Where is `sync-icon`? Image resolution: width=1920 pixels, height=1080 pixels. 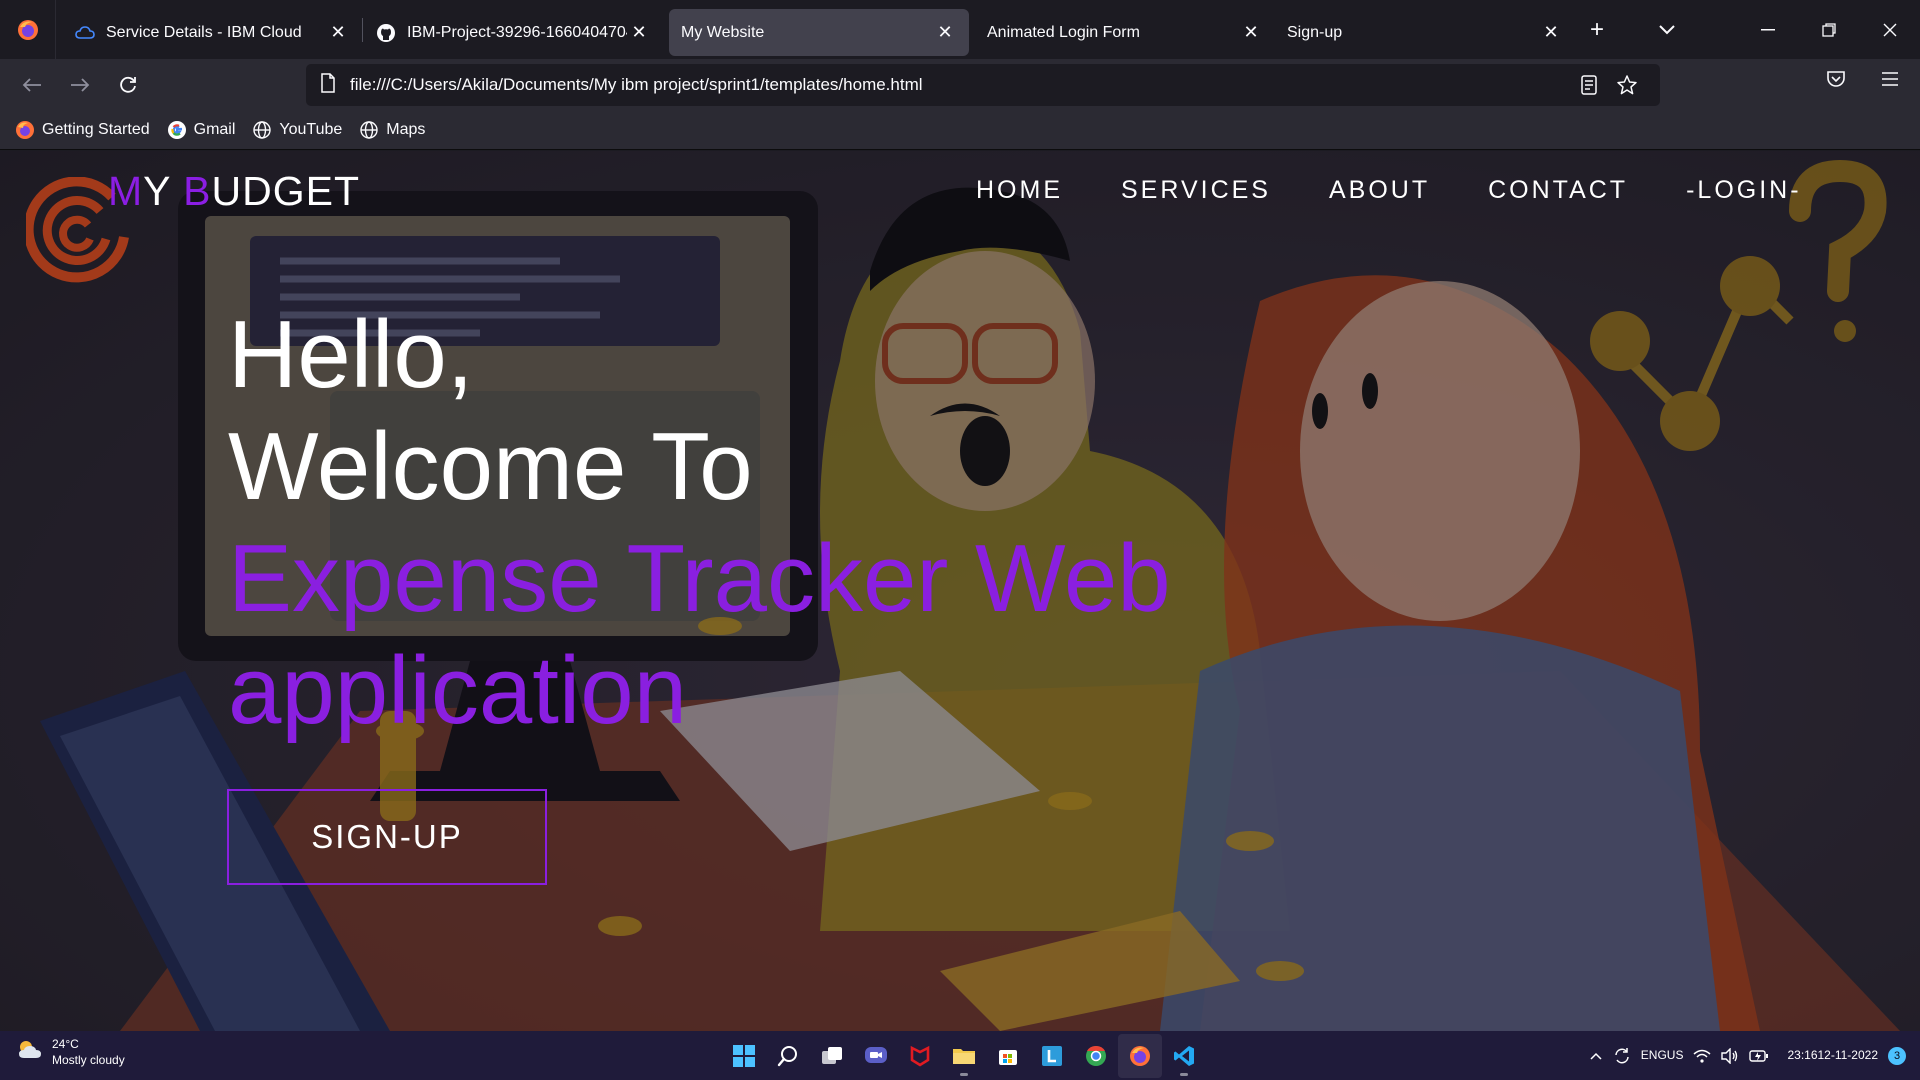
sync-icon is located at coordinates (1622, 1056).